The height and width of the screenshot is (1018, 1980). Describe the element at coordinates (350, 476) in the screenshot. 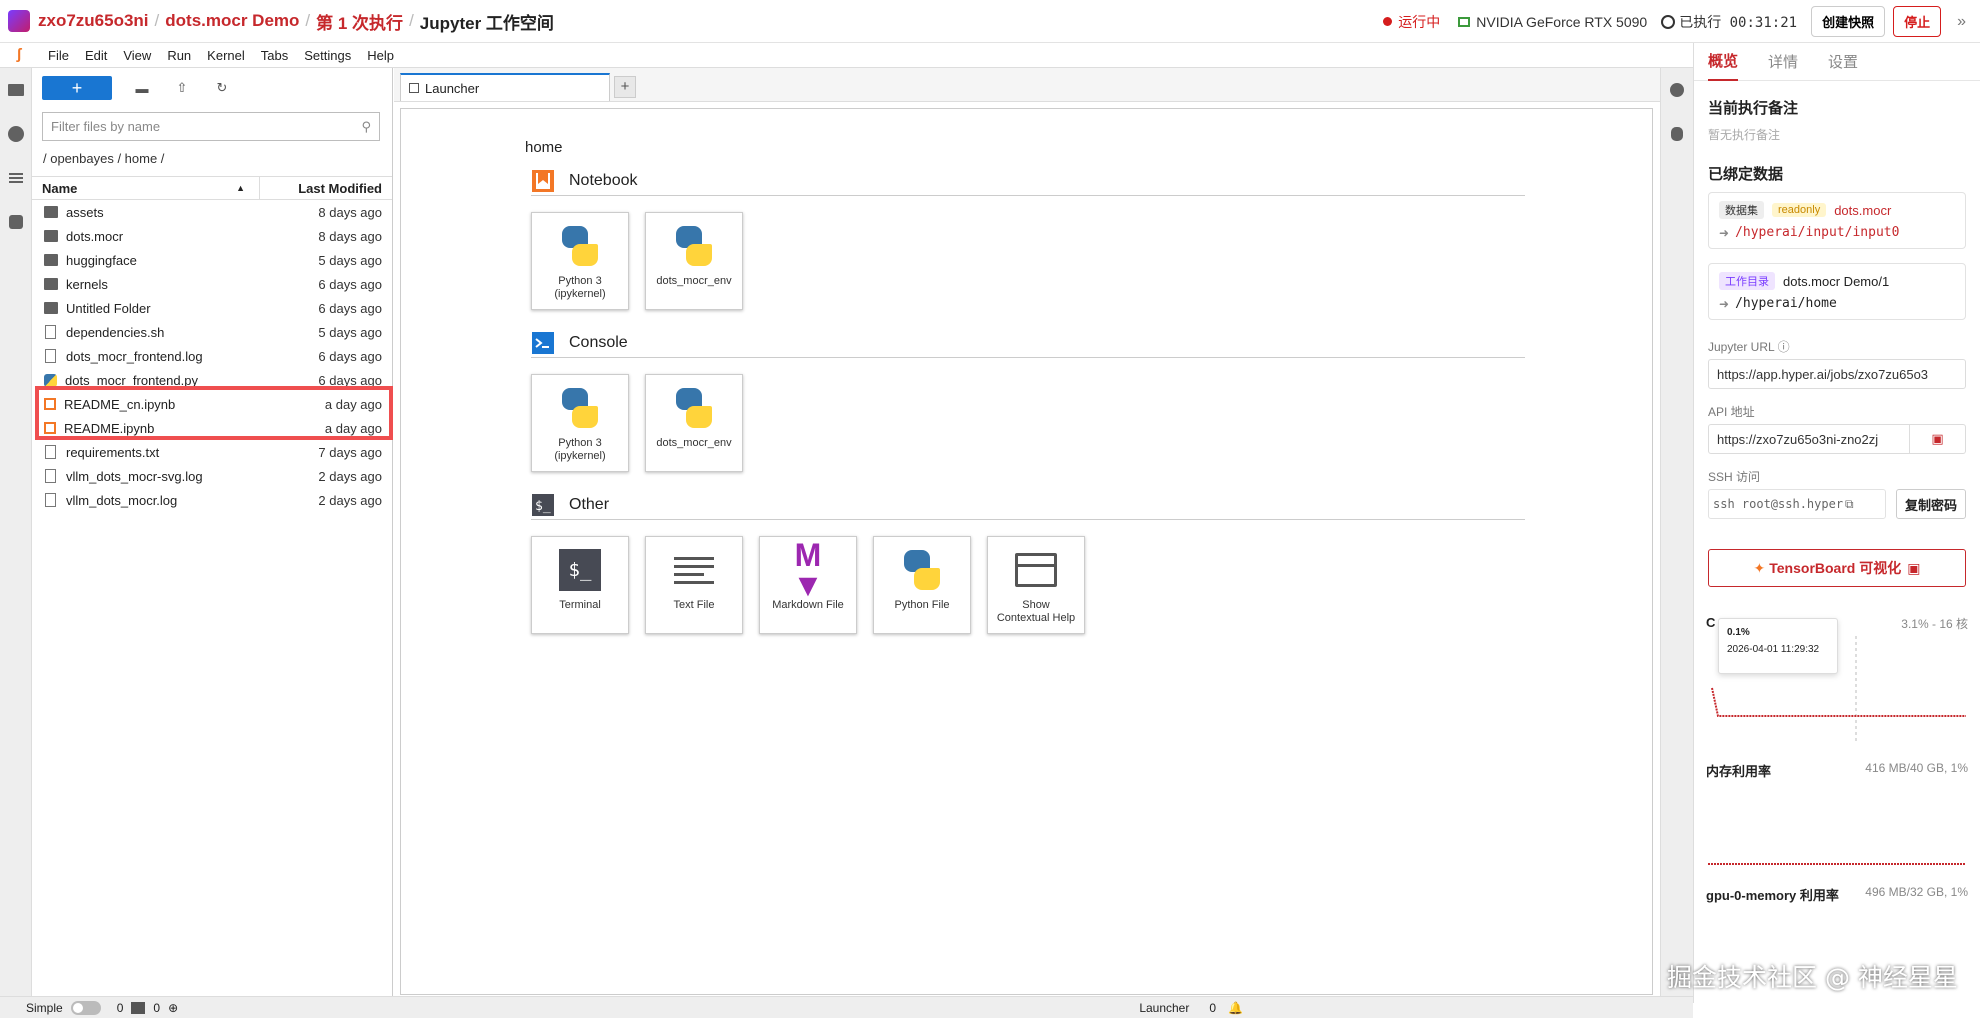

I see `file-modified: 2 days ago` at that location.